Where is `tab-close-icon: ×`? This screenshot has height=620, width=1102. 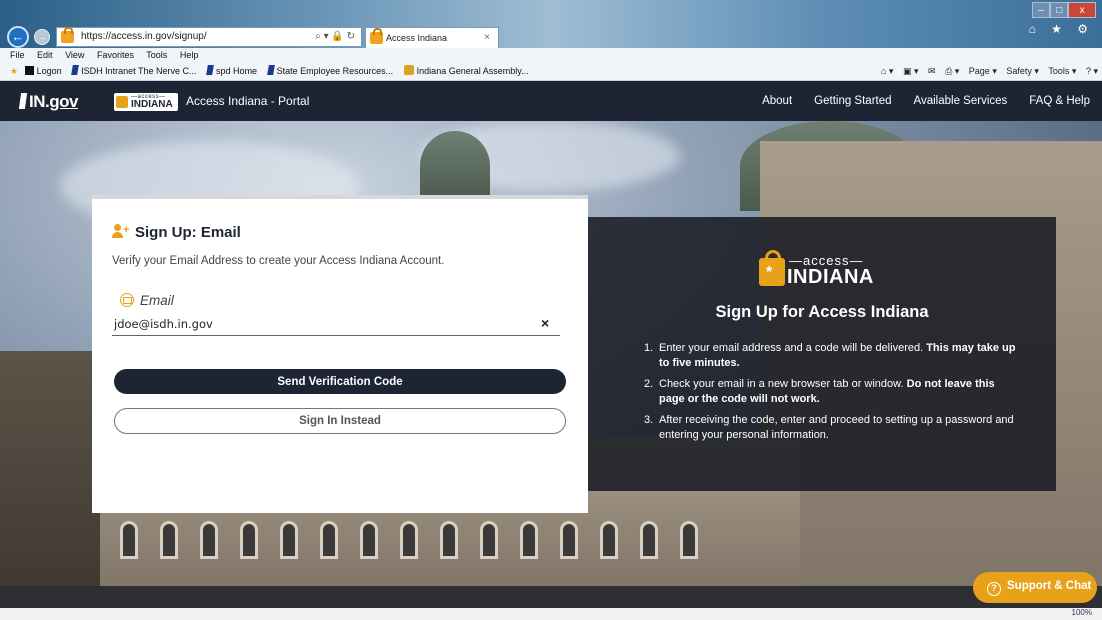
tab-close-icon: × is located at coordinates (487, 38).